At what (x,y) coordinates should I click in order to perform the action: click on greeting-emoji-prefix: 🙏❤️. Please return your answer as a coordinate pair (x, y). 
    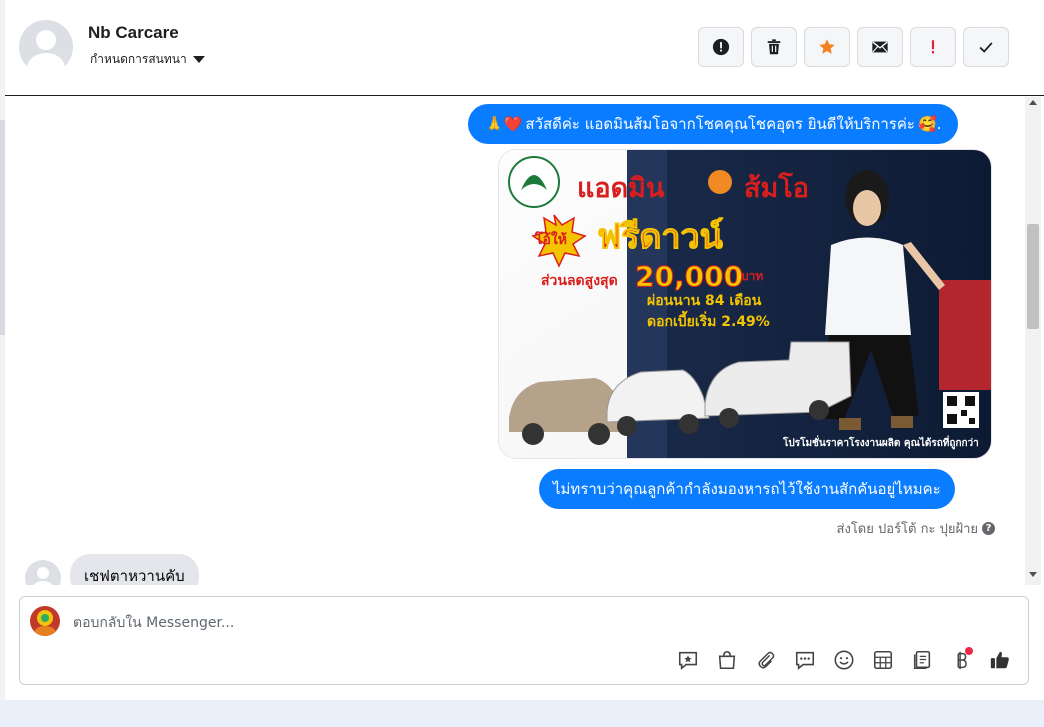
    Looking at the image, I should click on (504, 124).